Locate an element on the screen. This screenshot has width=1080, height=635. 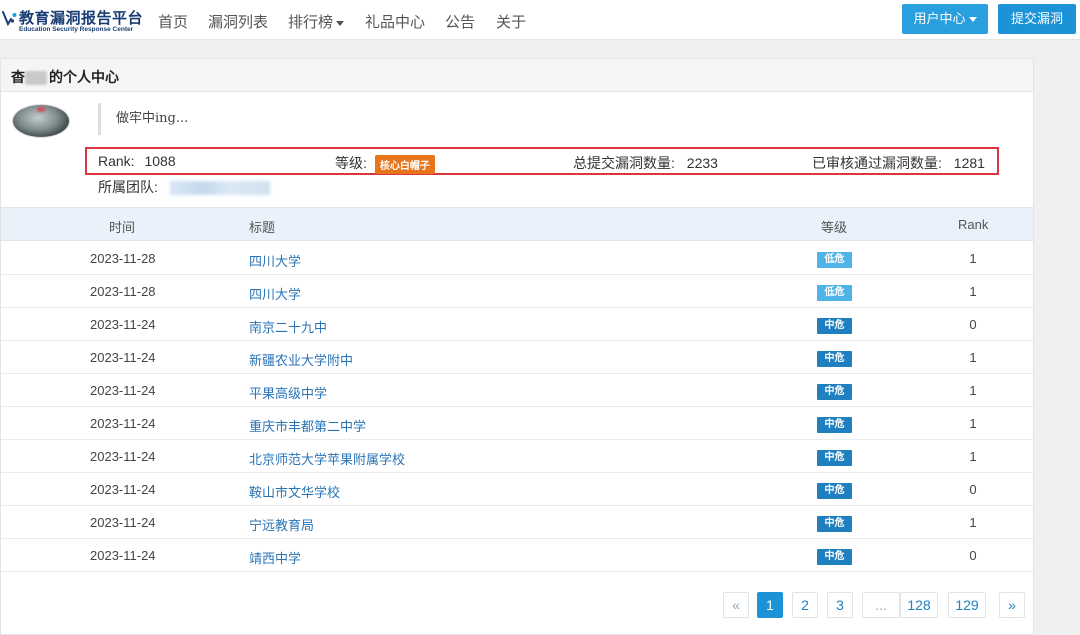
page-1-button: 1 is located at coordinates (770, 605).